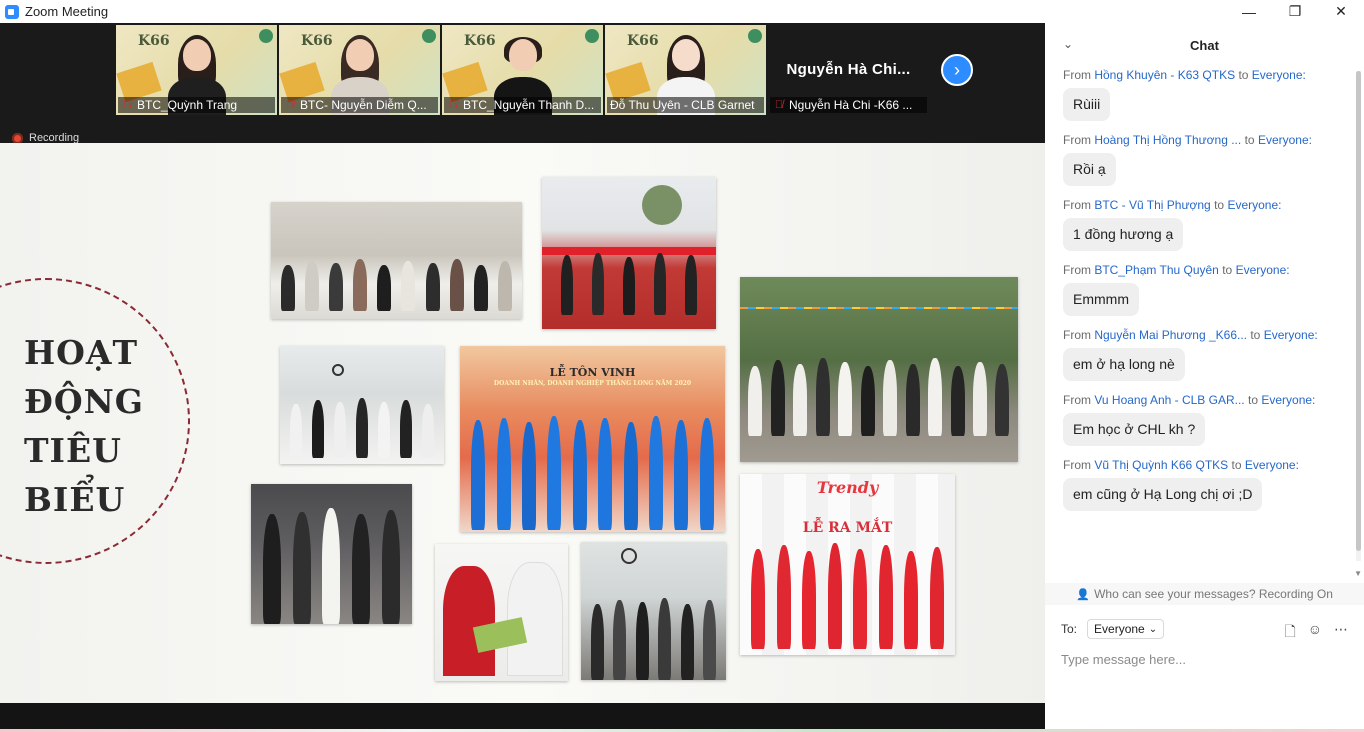  I want to click on message-sender: BTC_Phạm Thu Quyên, so click(1156, 270).